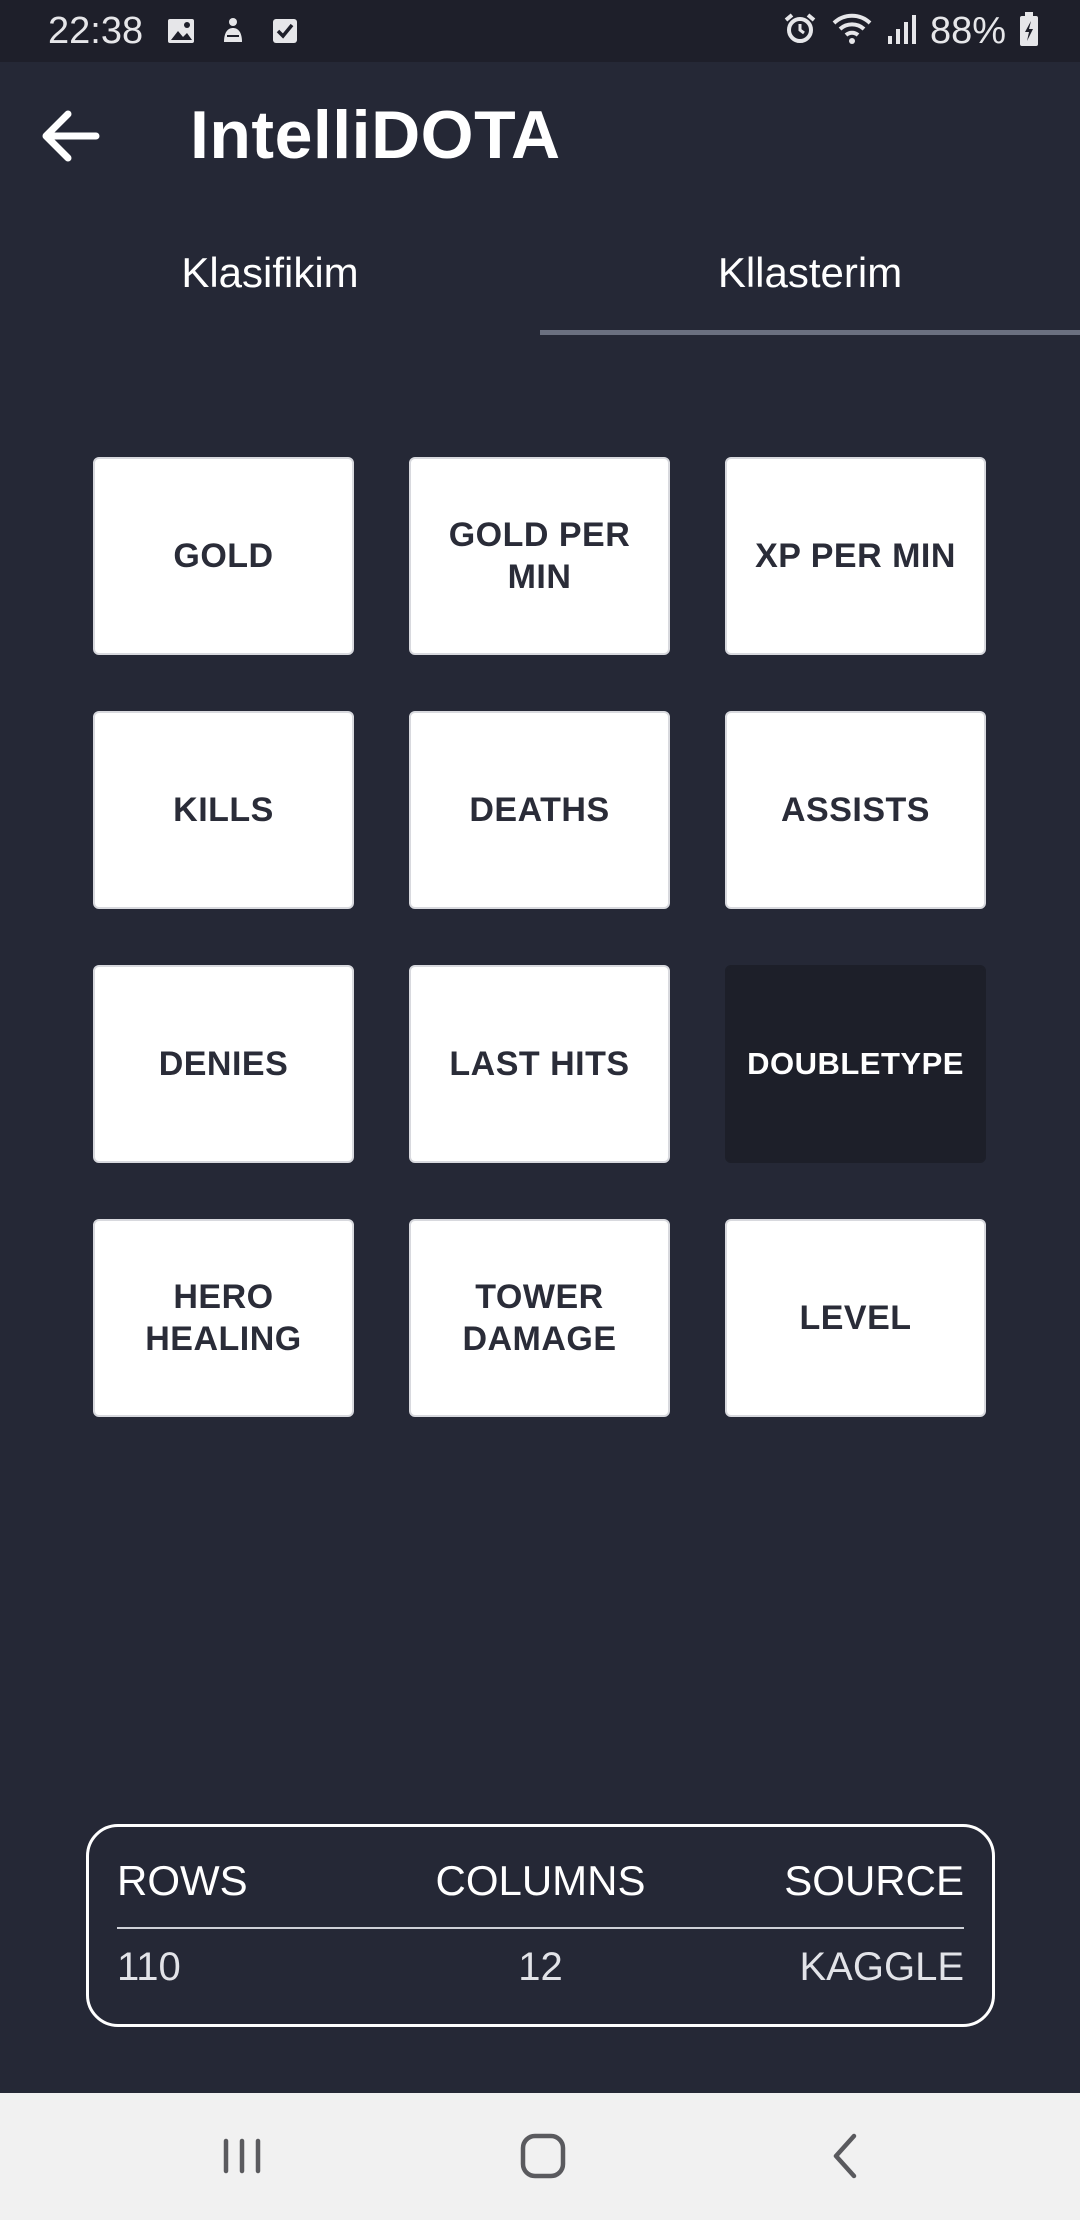  What do you see at coordinates (181, 31) in the screenshot?
I see `image-icon` at bounding box center [181, 31].